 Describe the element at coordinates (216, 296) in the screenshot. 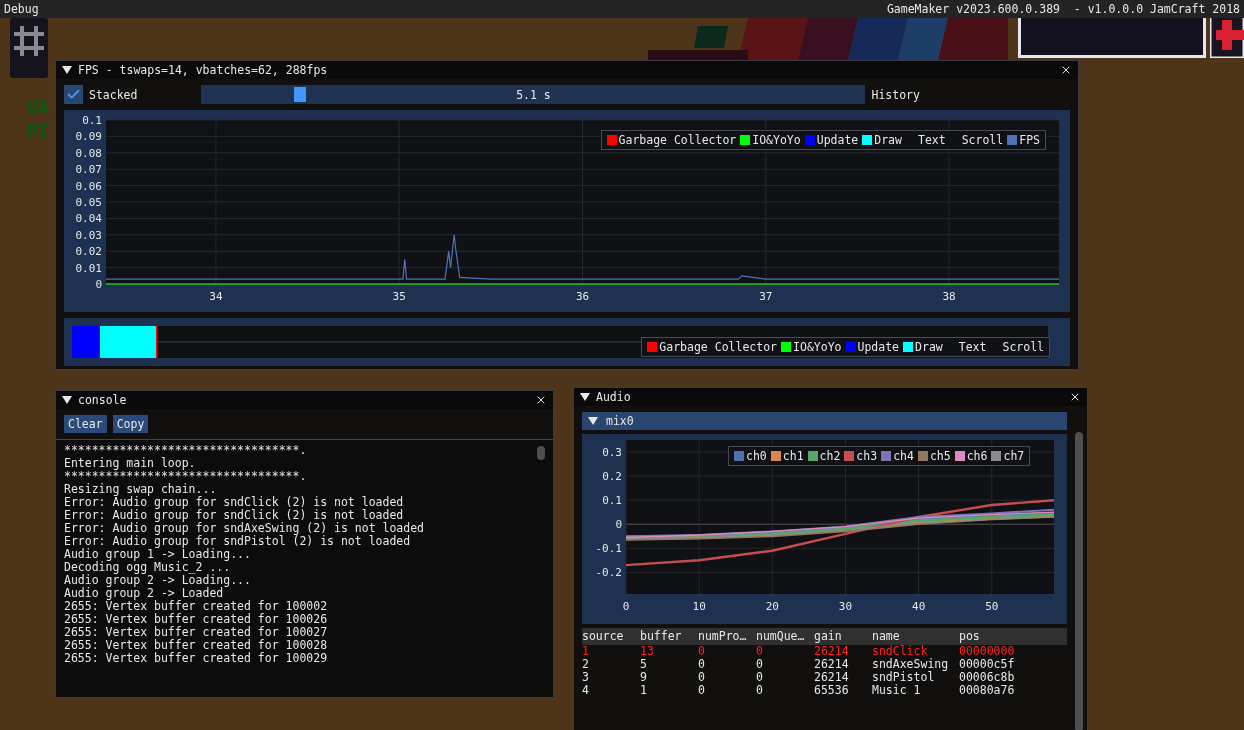

I see `tick-label: 34` at that location.